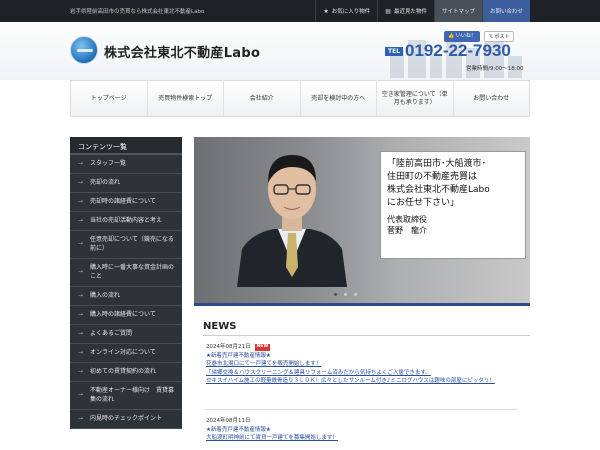 This screenshot has width=600, height=450. What do you see at coordinates (366, 347) in the screenshot?
I see `news-date-row: 2024年08月21日 NEW` at bounding box center [366, 347].